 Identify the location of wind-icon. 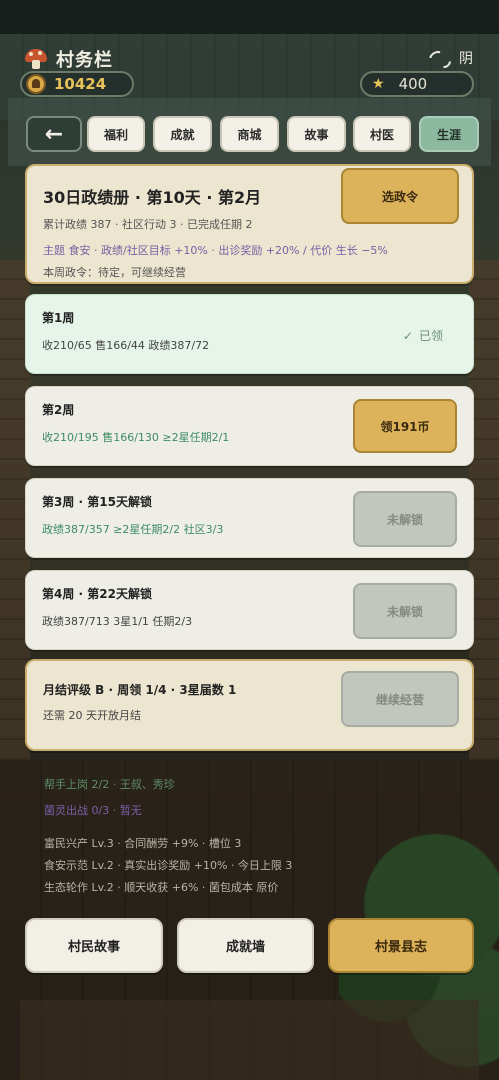
(439, 58).